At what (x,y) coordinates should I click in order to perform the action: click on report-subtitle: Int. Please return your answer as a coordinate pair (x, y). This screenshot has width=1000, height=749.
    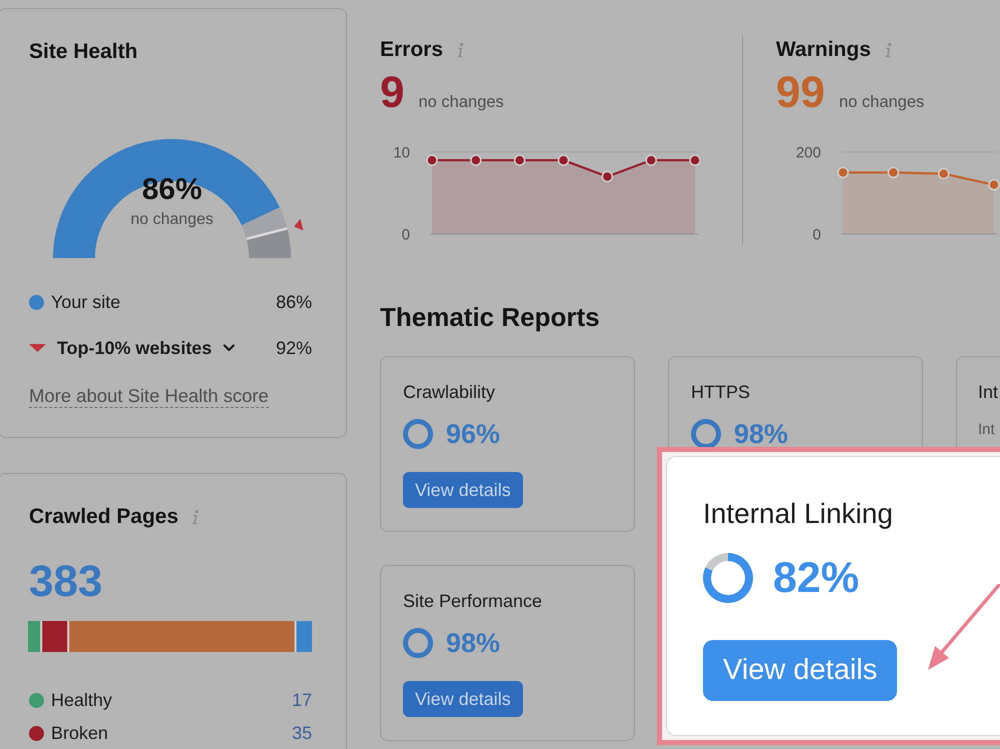
    Looking at the image, I should click on (986, 430).